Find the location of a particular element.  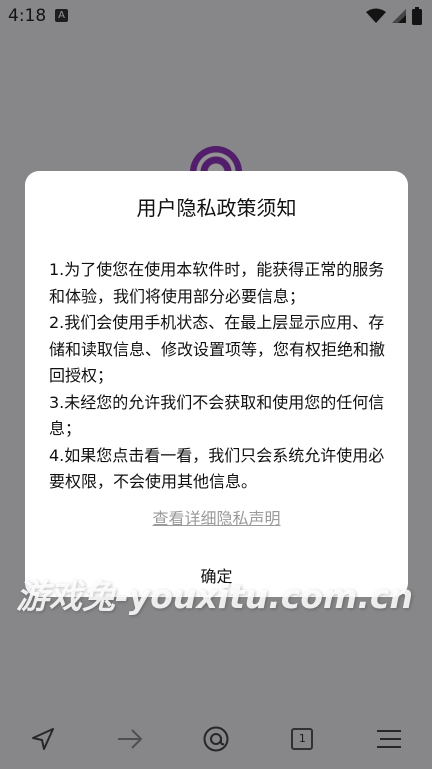

policy-item: 4.如果您点击看一看，我们只会系统允许使用必要权限，不会使用其他信息。 is located at coordinates (217, 468).